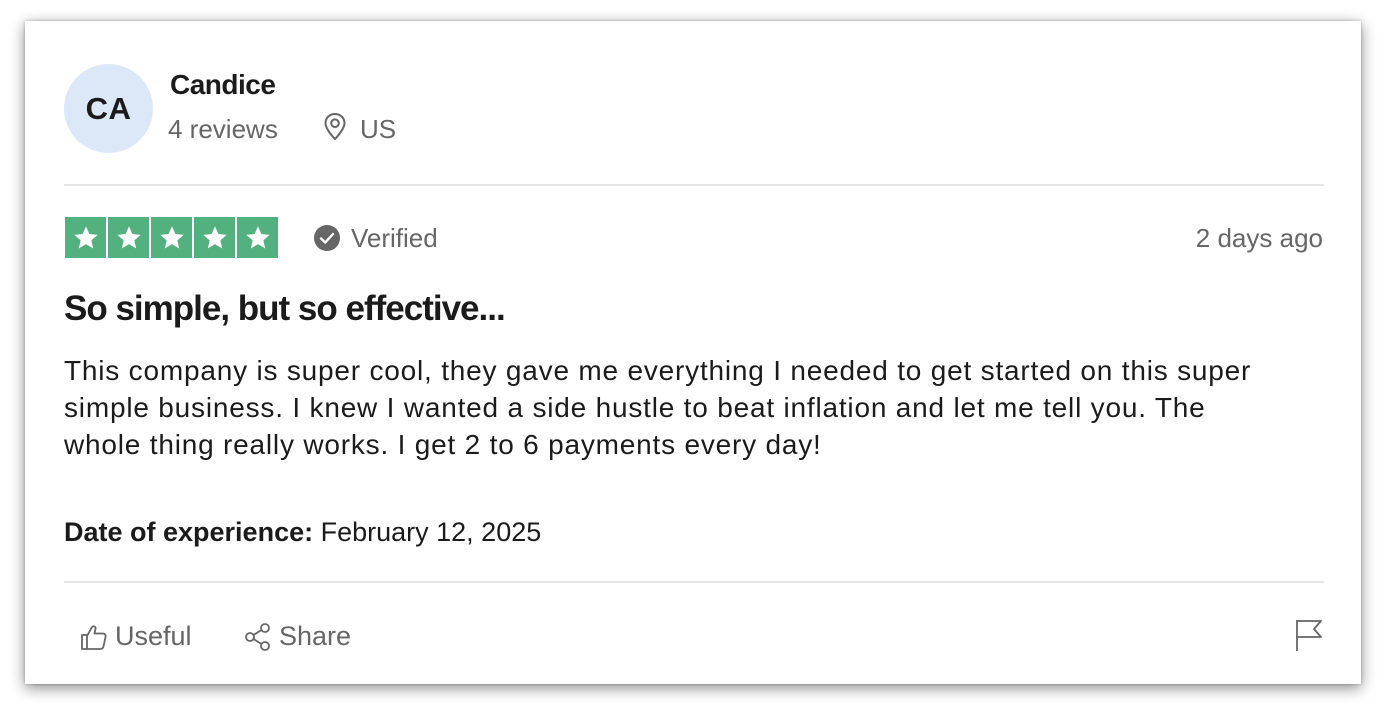  What do you see at coordinates (1259, 238) in the screenshot?
I see `review-posted-date: 2 days ago` at bounding box center [1259, 238].